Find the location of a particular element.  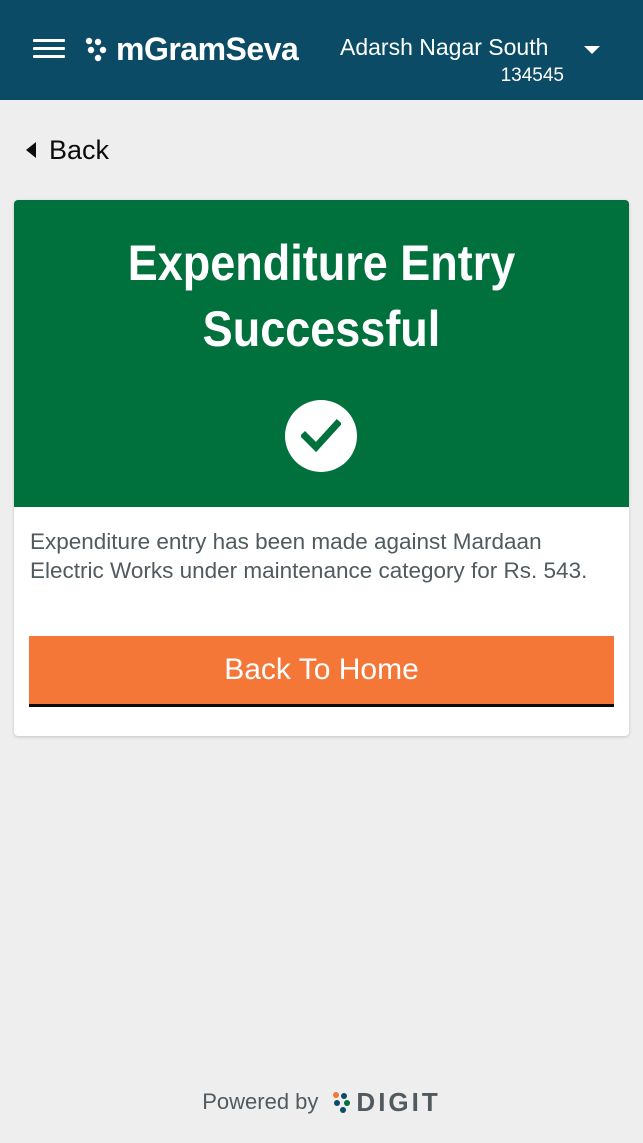

powered-by-label: Powered by is located at coordinates (260, 1101).